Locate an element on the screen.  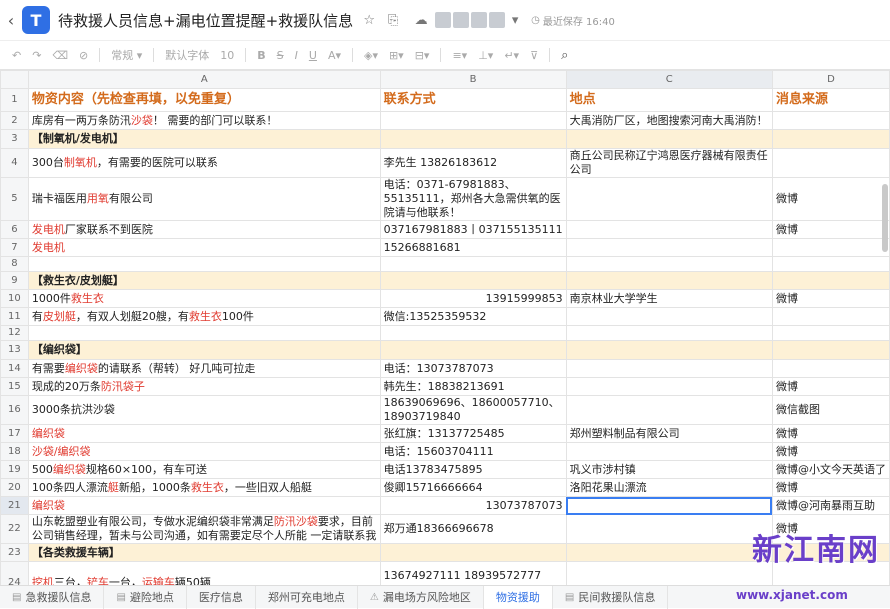
text-color-icon: A▾ is located at coordinates (334, 55).